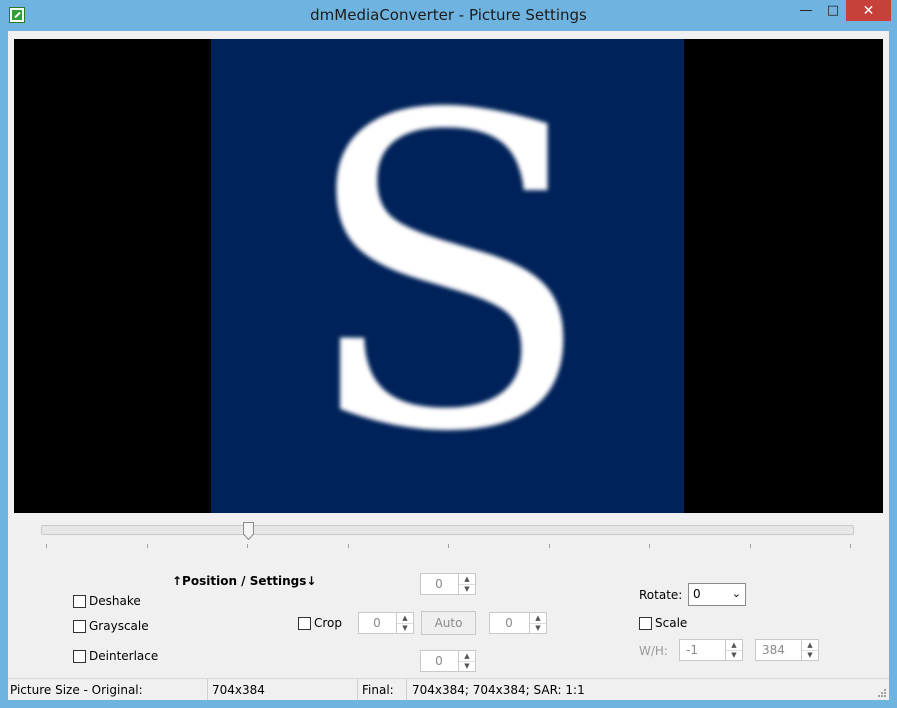  Describe the element at coordinates (448, 584) in the screenshot. I see `crop-top-stepper: 0 ▲ ▼` at that location.